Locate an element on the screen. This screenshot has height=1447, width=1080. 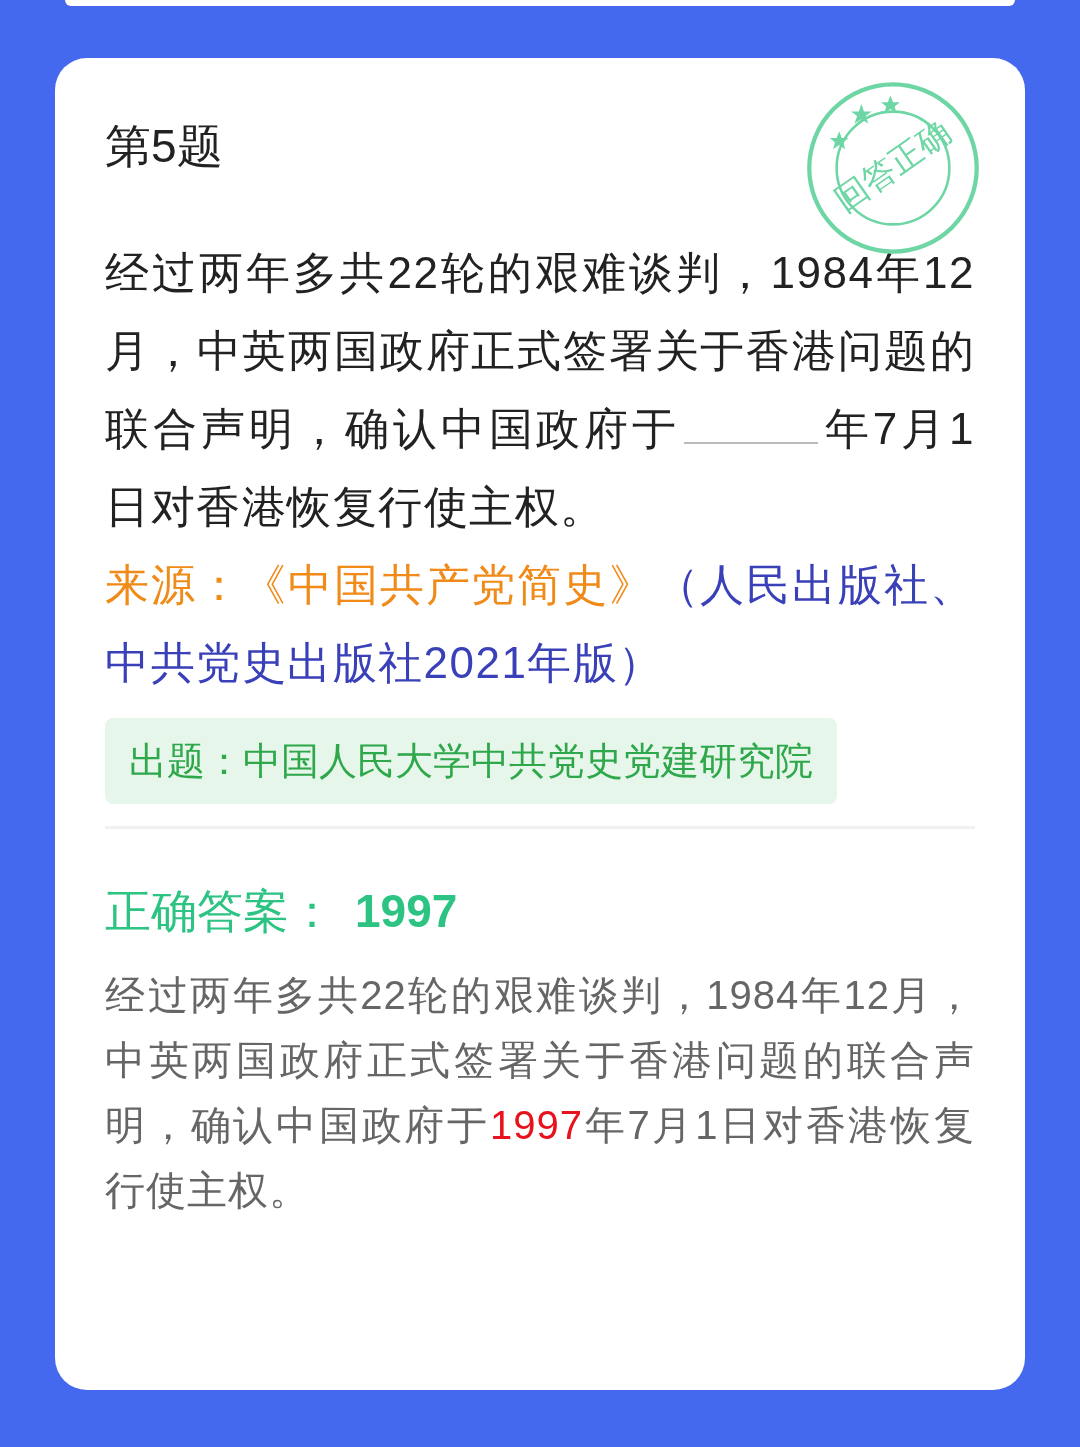
explanation-text: 经过两年多共22轮的艰难谈判，1984年12月，中英两国政府正式签署关于香港问题的联合声明，确认中国政府于1997年7月1日对香港恢复行使主权。 is located at coordinates (540, 1093).